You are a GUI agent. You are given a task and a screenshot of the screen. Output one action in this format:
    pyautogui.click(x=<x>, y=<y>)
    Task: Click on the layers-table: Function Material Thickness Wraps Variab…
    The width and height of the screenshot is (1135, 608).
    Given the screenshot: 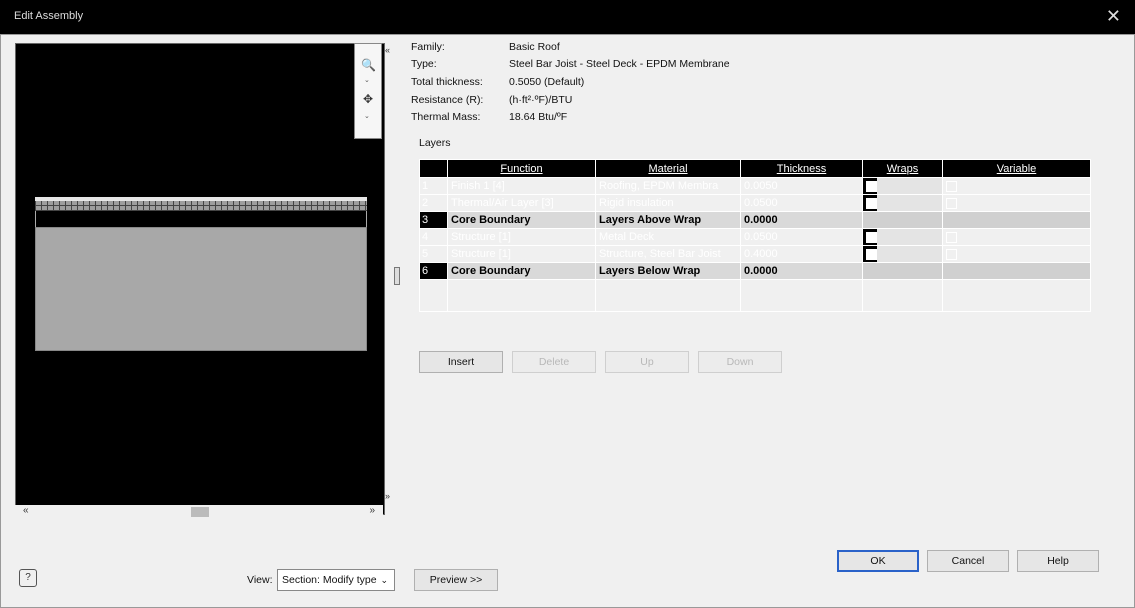 What is the action you would take?
    pyautogui.click(x=755, y=235)
    